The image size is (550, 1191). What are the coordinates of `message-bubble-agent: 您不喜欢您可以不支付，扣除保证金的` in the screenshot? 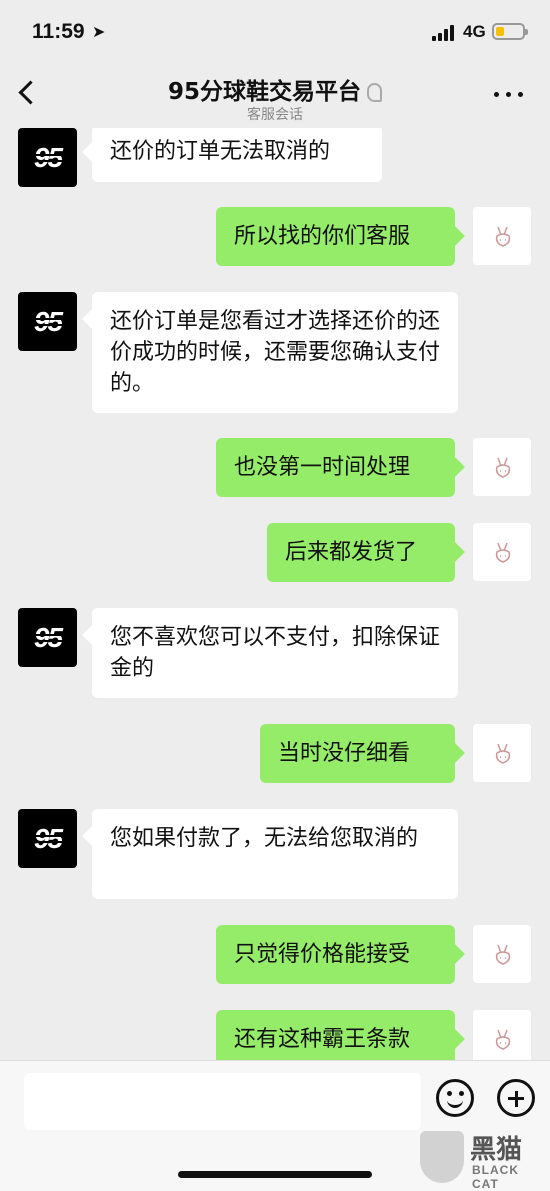 It's located at (275, 653).